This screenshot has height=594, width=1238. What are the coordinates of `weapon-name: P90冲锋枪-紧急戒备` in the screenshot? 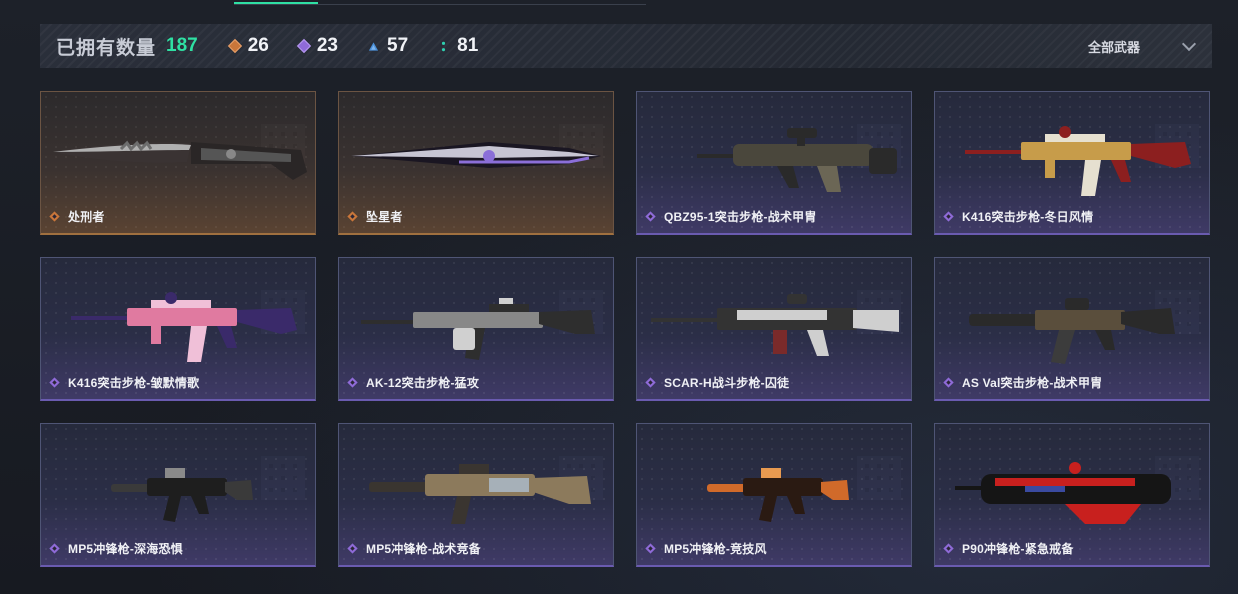 It's located at (1018, 549).